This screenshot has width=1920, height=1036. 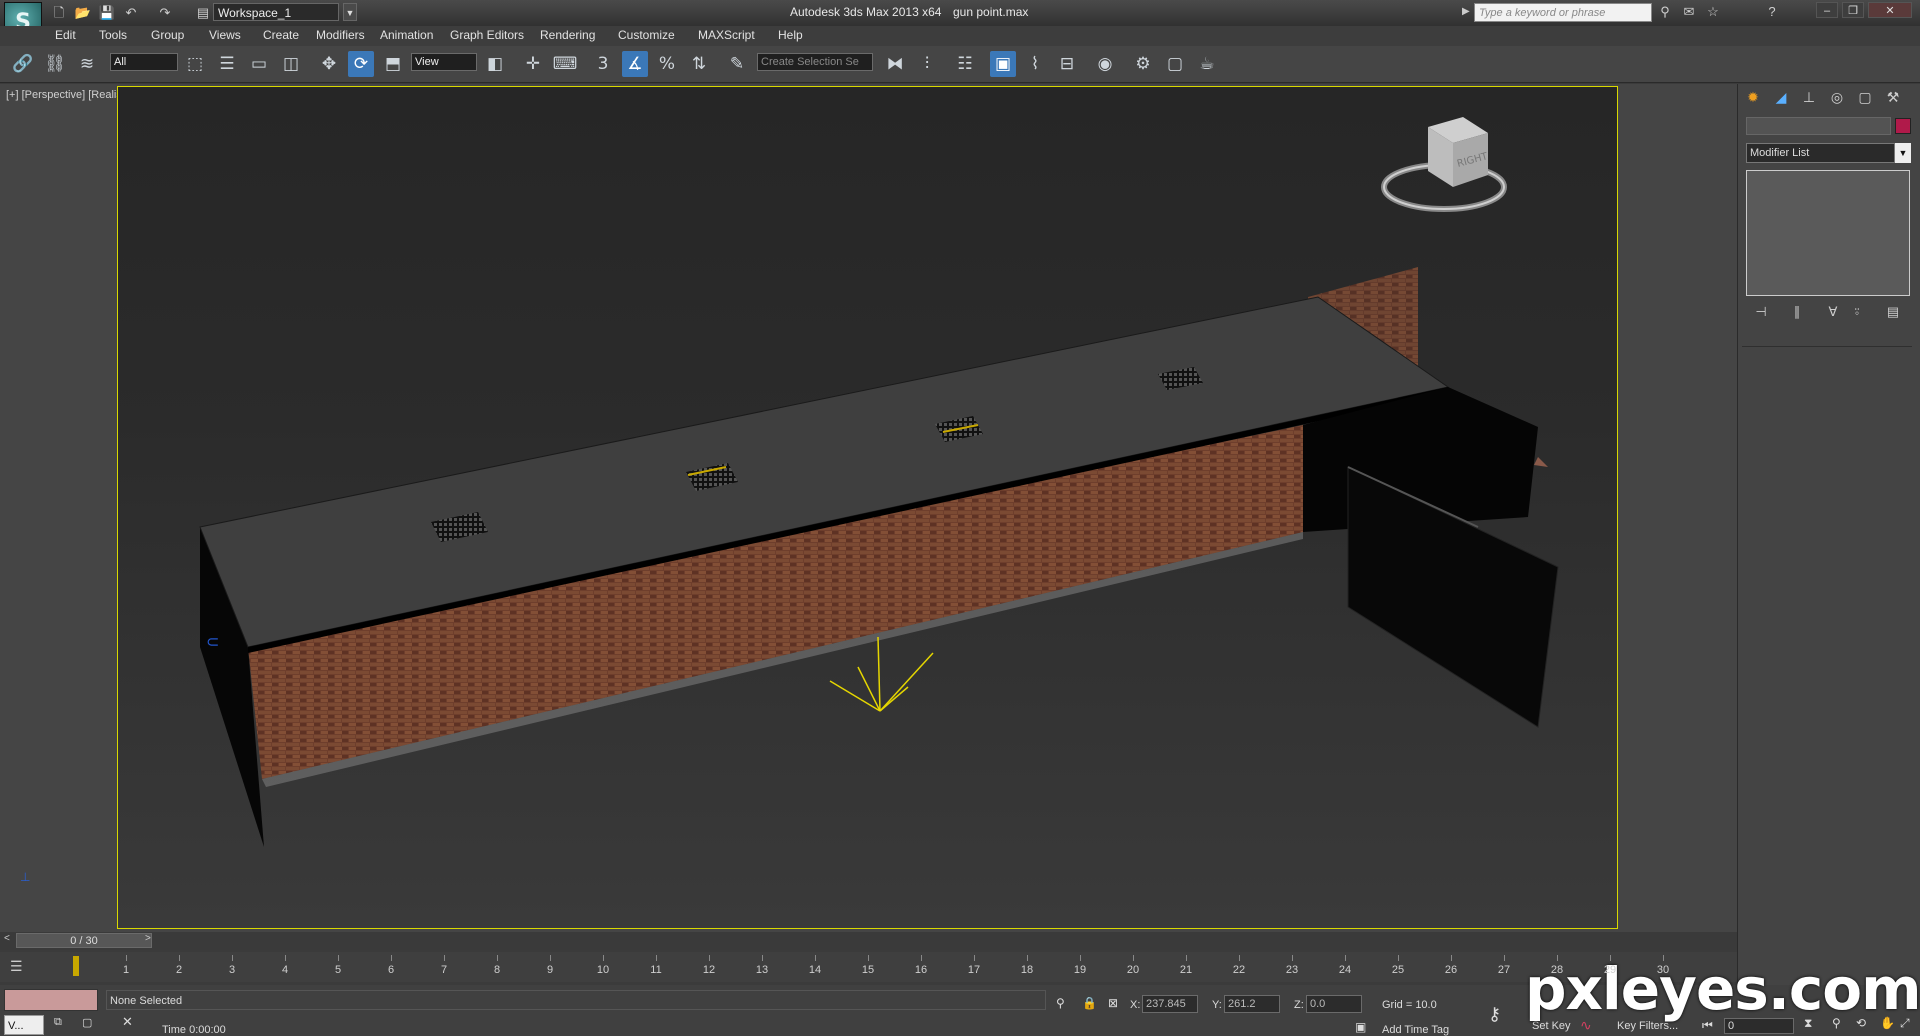 What do you see at coordinates (635, 64) in the screenshot?
I see `angle-snap-icon: ∡` at bounding box center [635, 64].